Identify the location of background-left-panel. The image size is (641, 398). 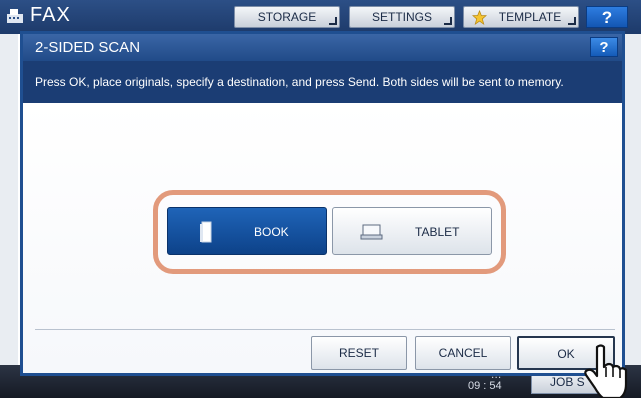
(9, 216).